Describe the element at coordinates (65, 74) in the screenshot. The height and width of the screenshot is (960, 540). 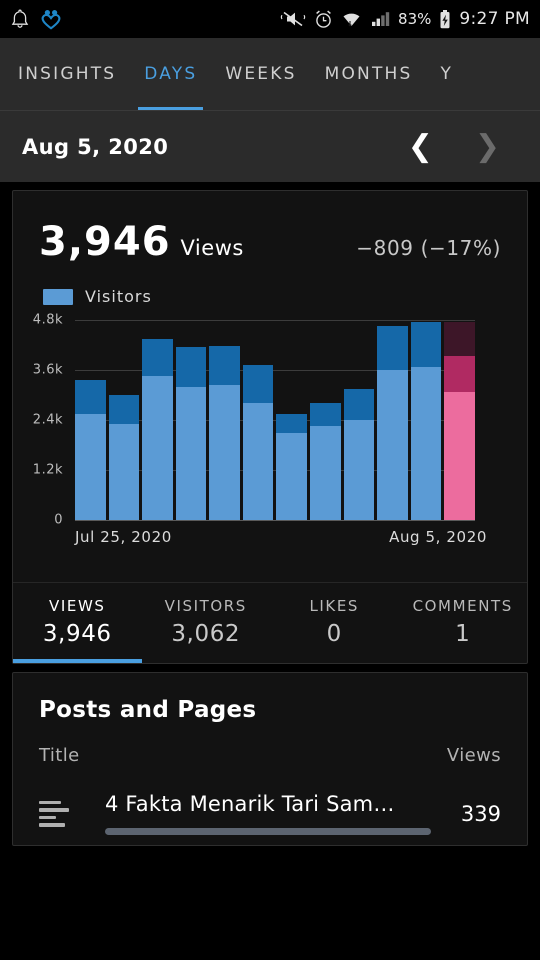
I see `tab-insights: INSIGHTS` at that location.